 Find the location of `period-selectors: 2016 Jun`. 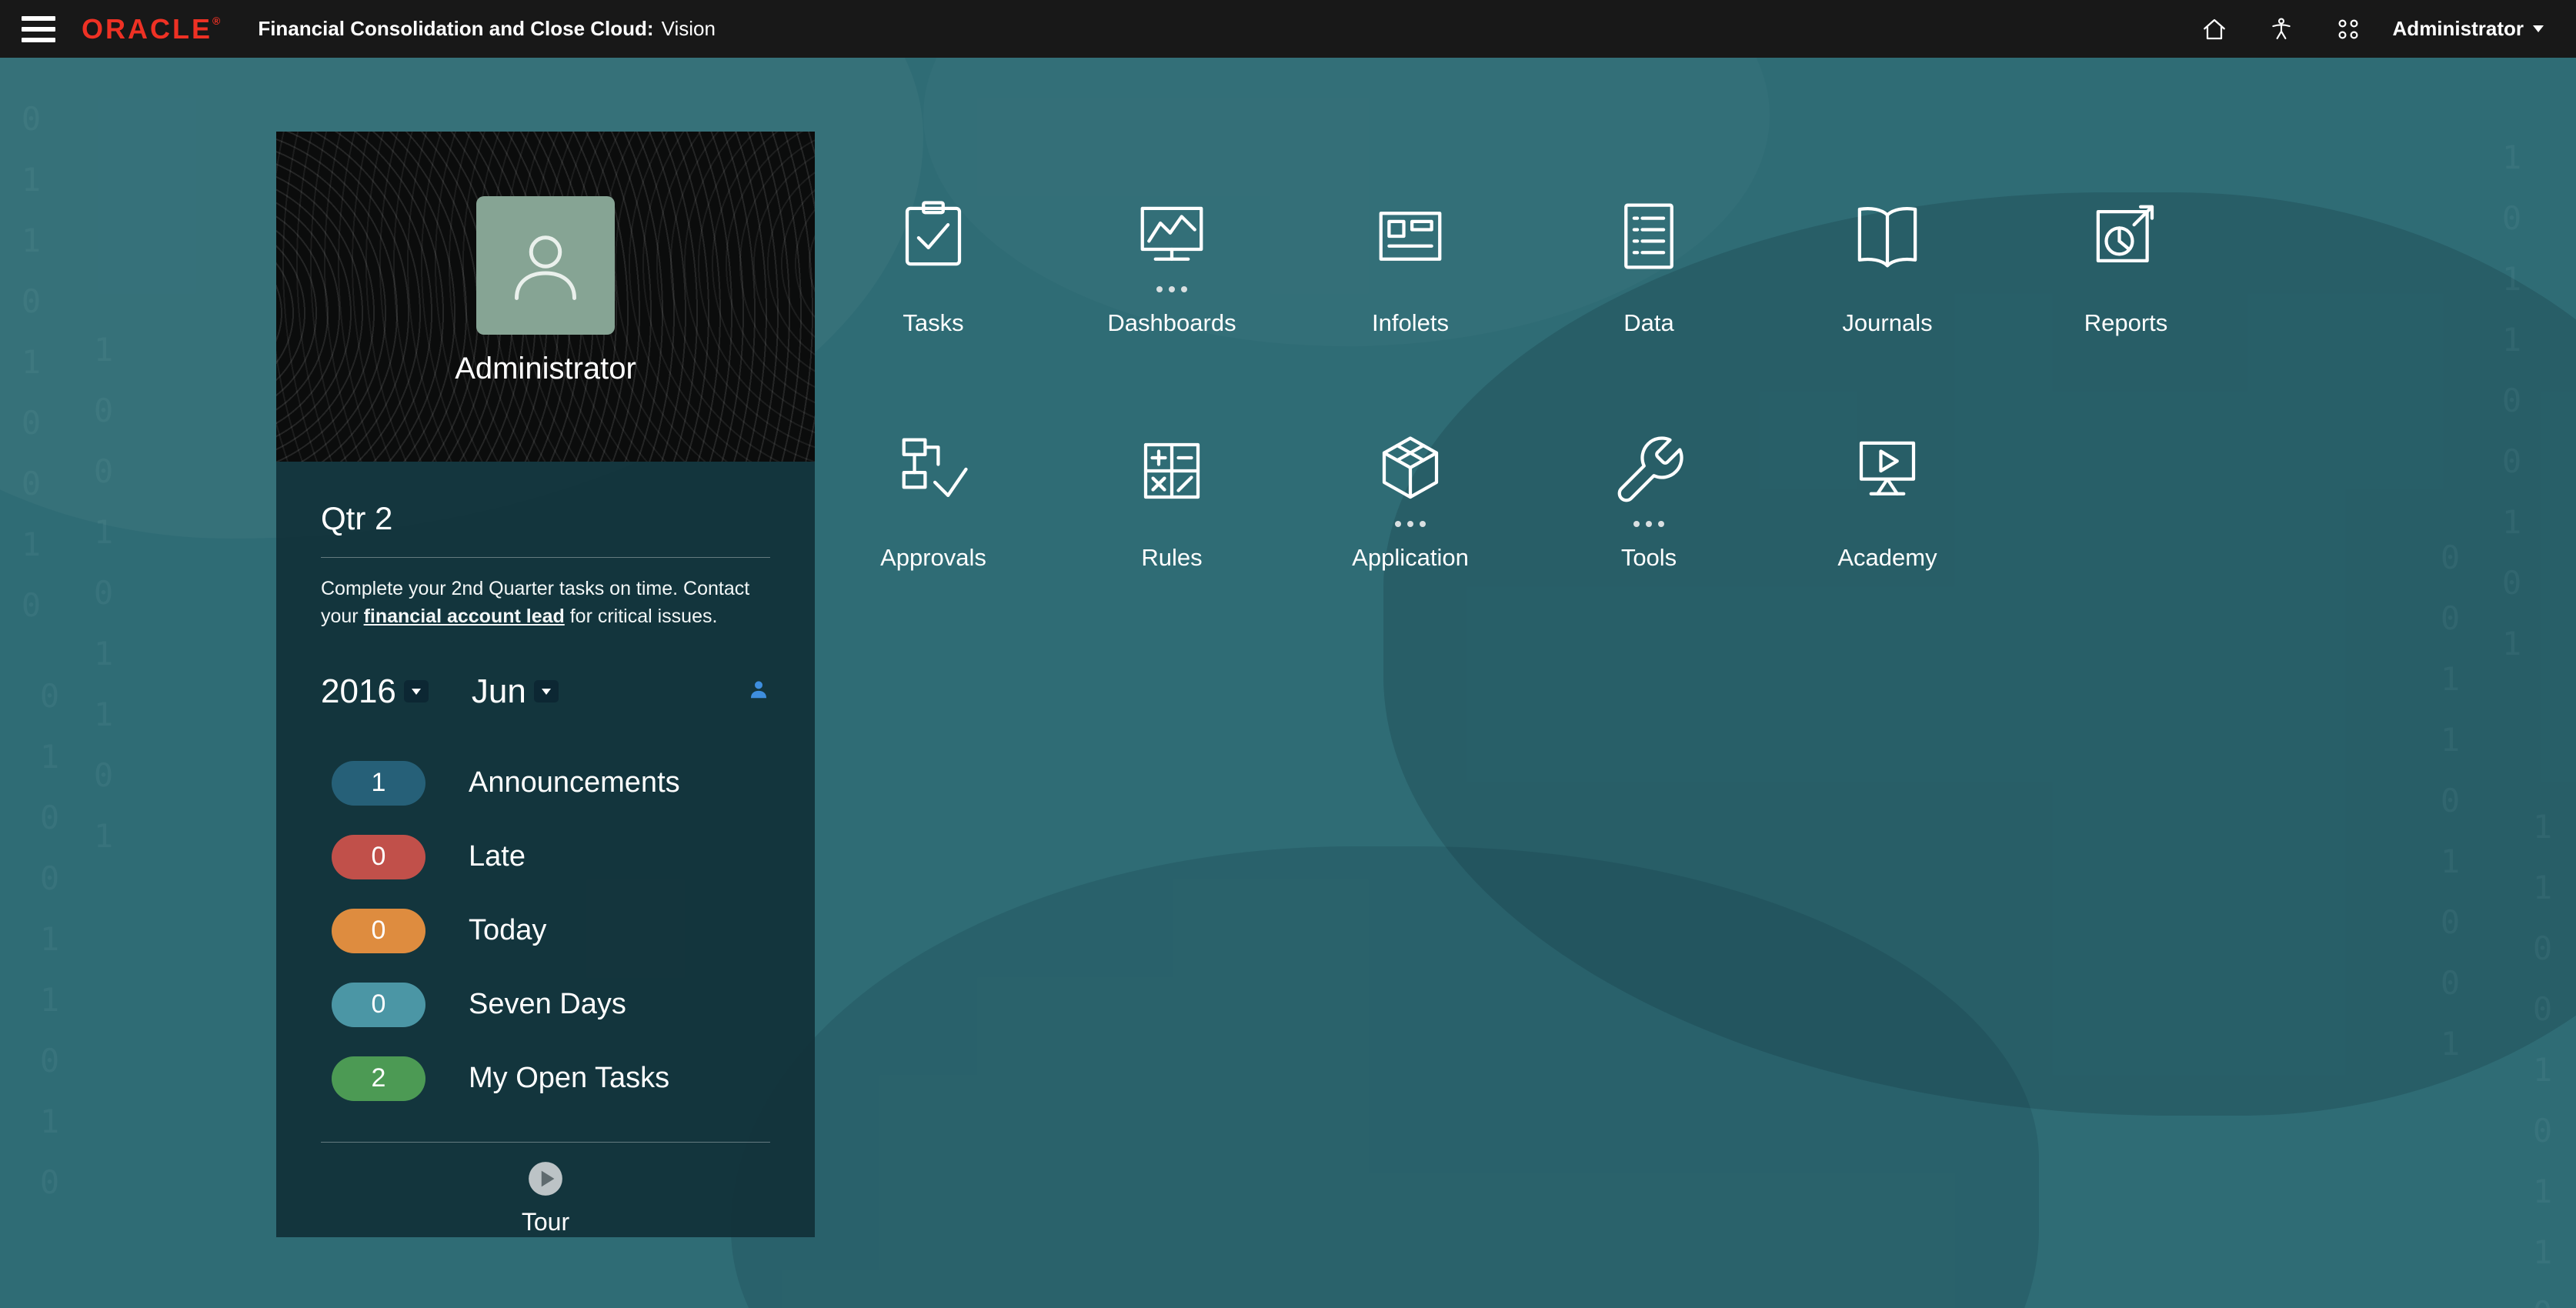

period-selectors: 2016 Jun is located at coordinates (546, 691).